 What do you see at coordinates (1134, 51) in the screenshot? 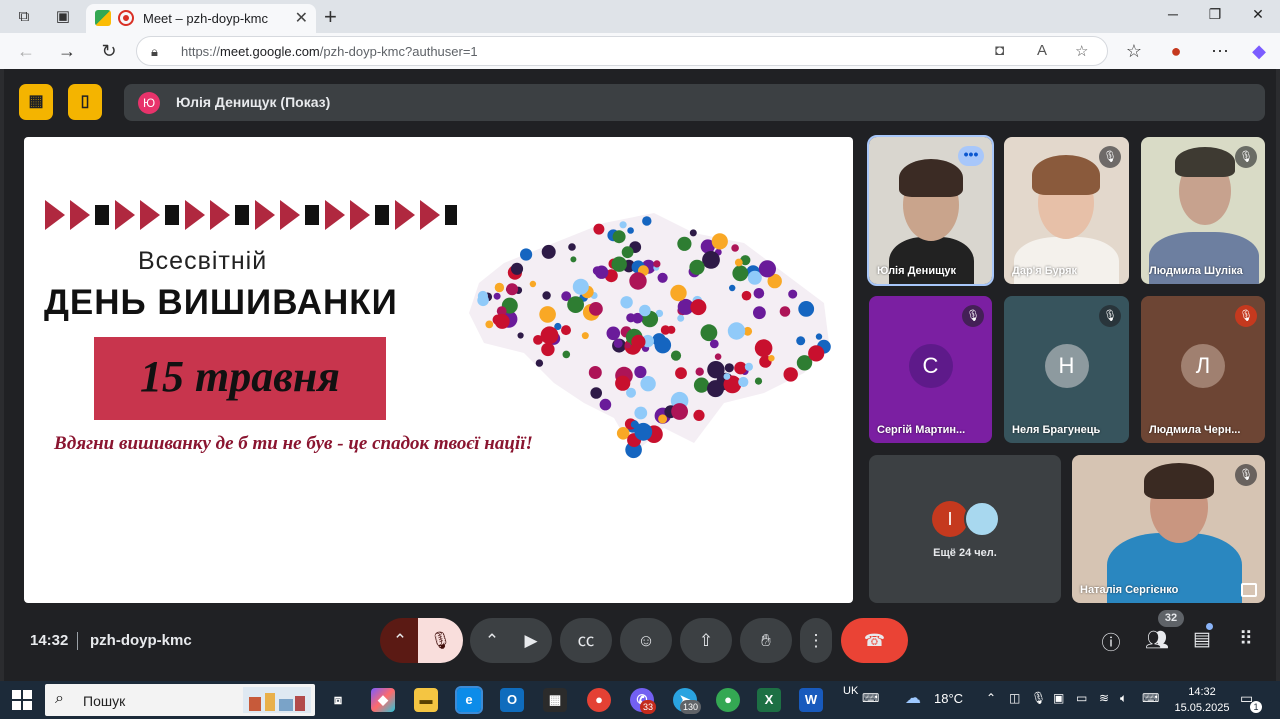
I see `favorites-icon: ☆` at bounding box center [1134, 51].